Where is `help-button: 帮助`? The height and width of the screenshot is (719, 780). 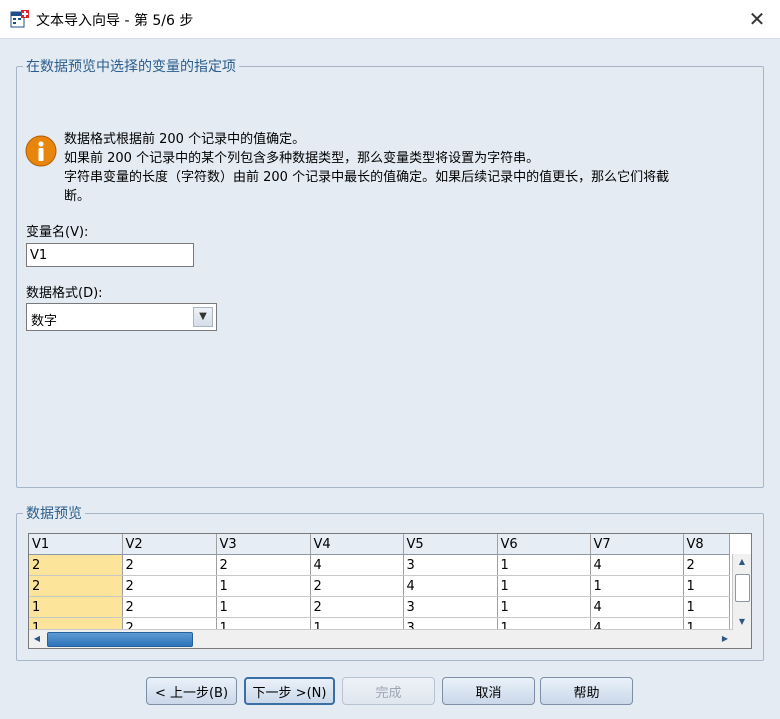
help-button: 帮助 is located at coordinates (586, 691).